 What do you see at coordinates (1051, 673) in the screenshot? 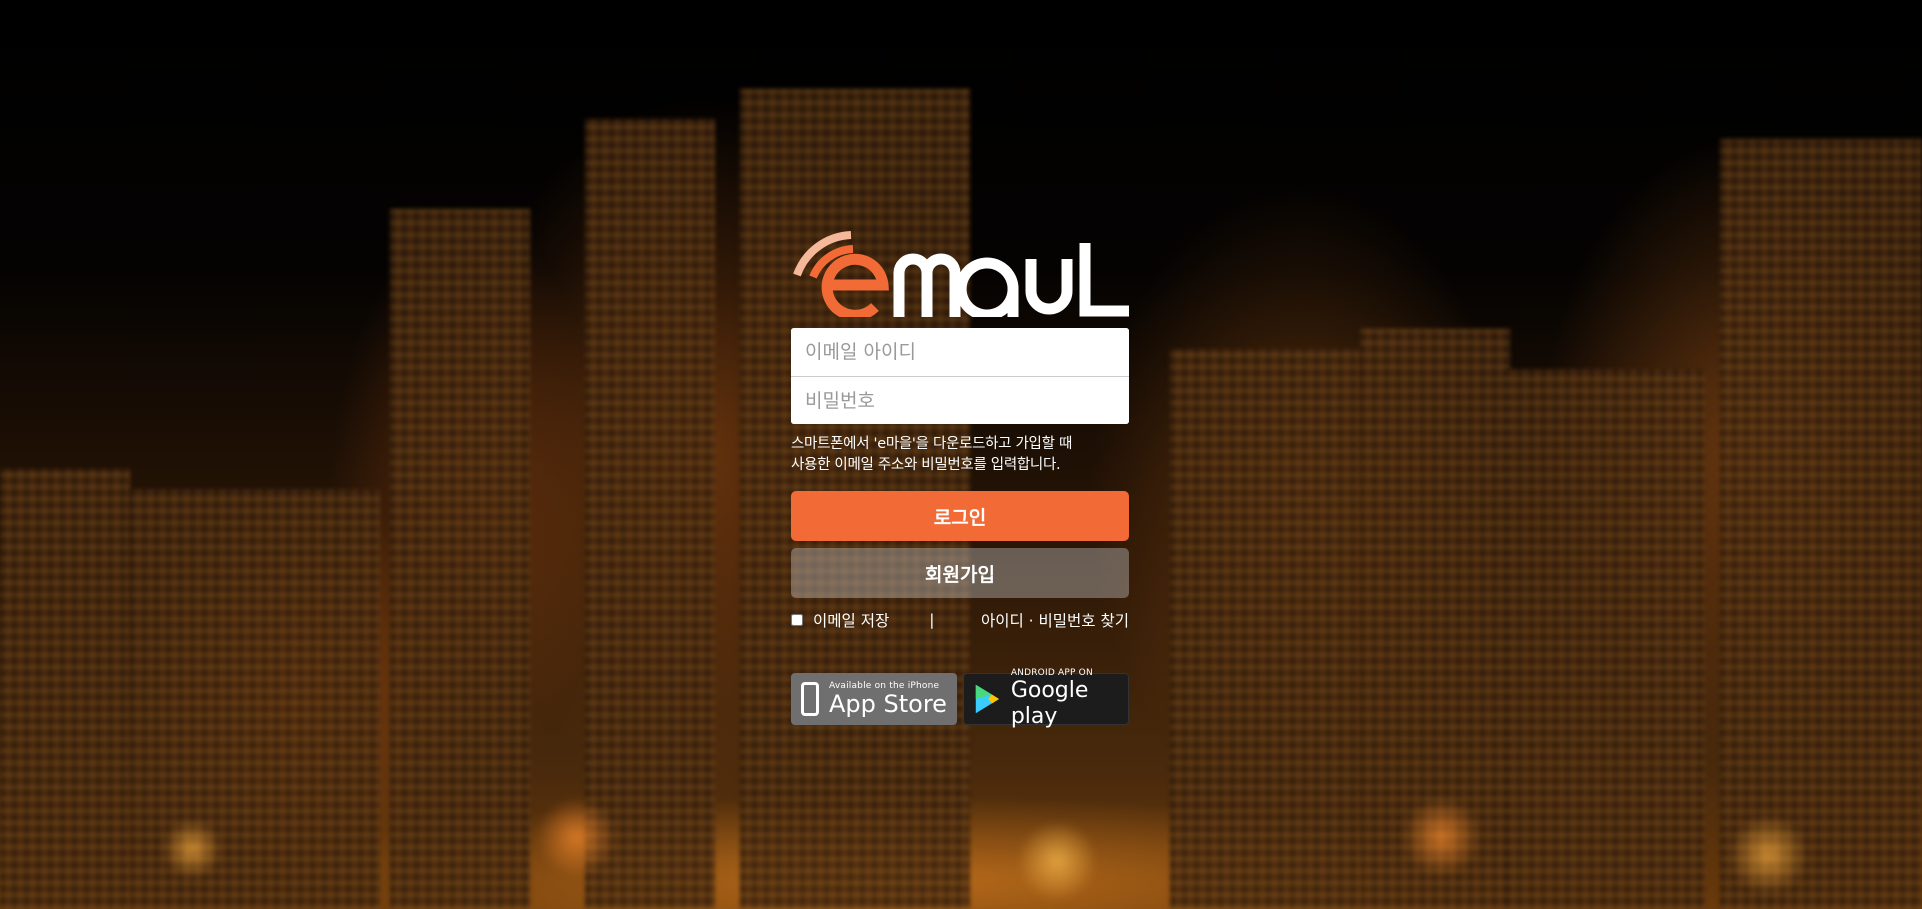
I see `google-small-text: ANDROID APP ON` at bounding box center [1051, 673].